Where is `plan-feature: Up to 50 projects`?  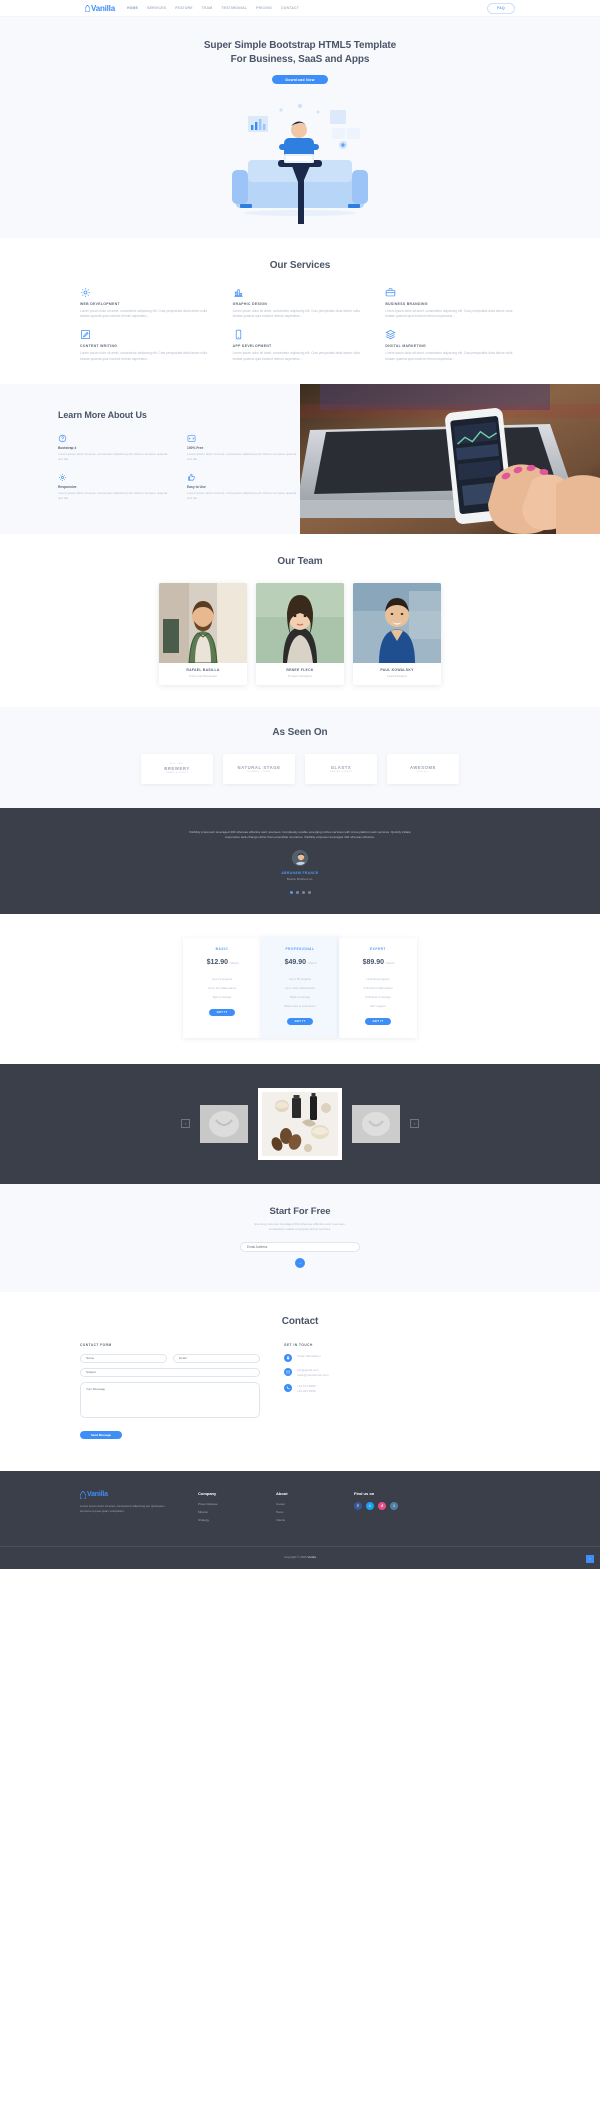
plan-feature: Up to 50 projects is located at coordinates (300, 978).